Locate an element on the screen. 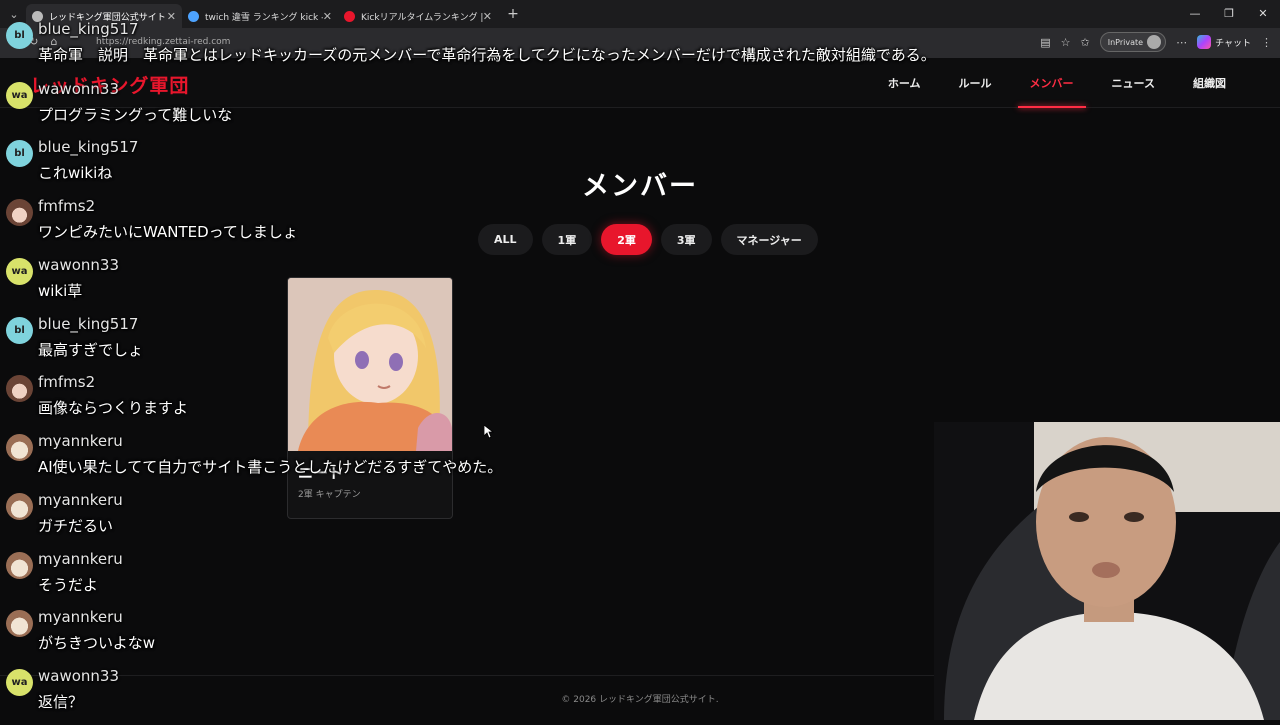  nav-org-chart: 組織図 is located at coordinates (1209, 83).